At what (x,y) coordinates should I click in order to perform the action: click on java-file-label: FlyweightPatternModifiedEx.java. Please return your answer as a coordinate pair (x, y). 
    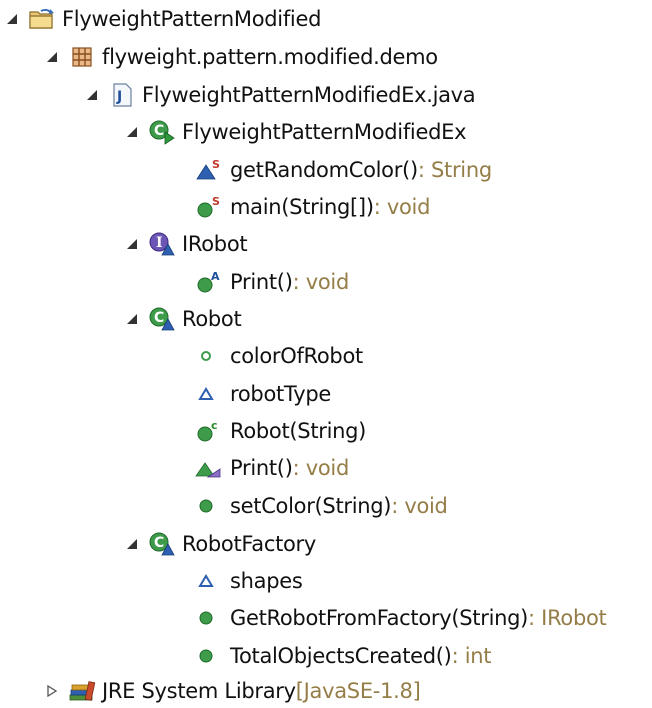
    Looking at the image, I should click on (309, 95).